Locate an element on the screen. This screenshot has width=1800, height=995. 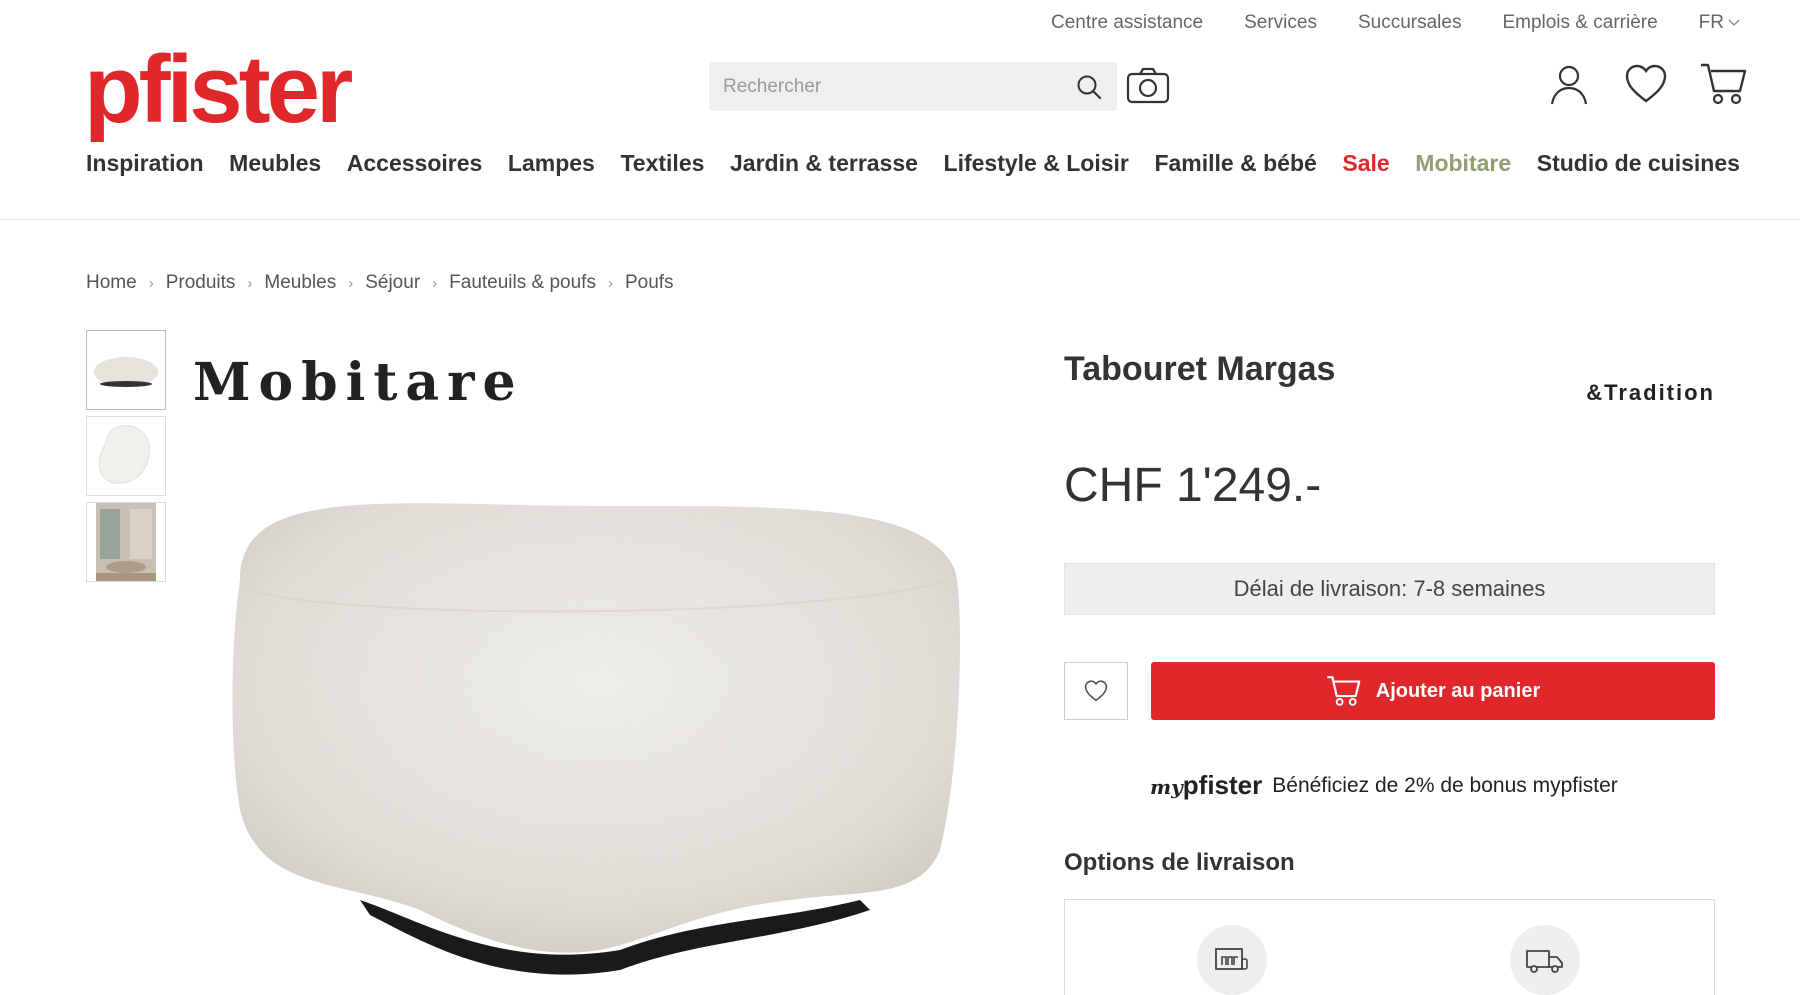
nav-item-famille: Famille & bébé is located at coordinates (1235, 163).